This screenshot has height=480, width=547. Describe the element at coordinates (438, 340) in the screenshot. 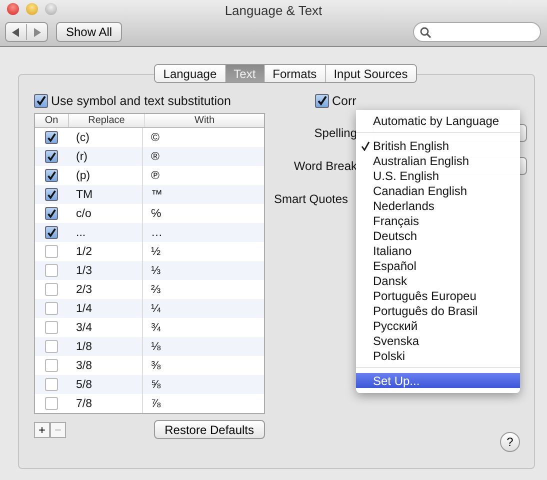

I see `menu-item: Svenska` at that location.